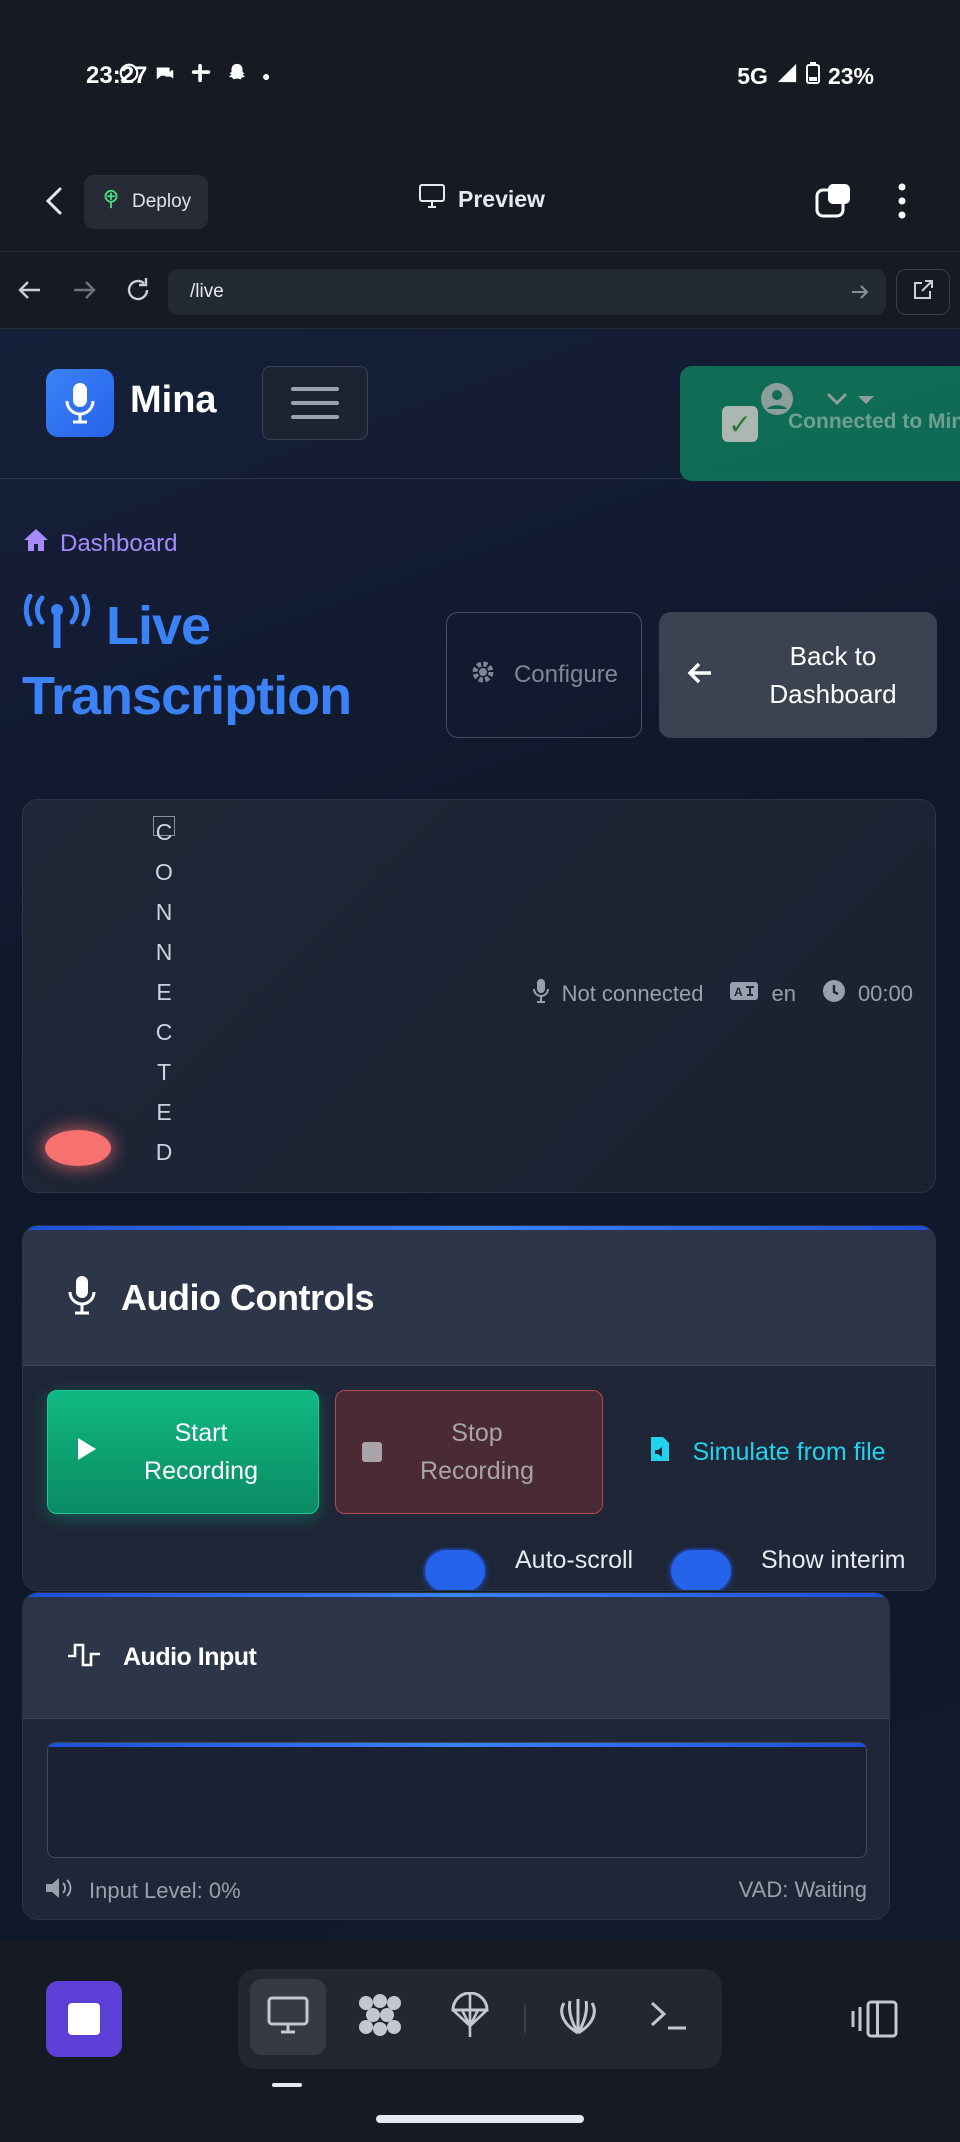  What do you see at coordinates (501, 198) in the screenshot?
I see `preview-label: Preview` at bounding box center [501, 198].